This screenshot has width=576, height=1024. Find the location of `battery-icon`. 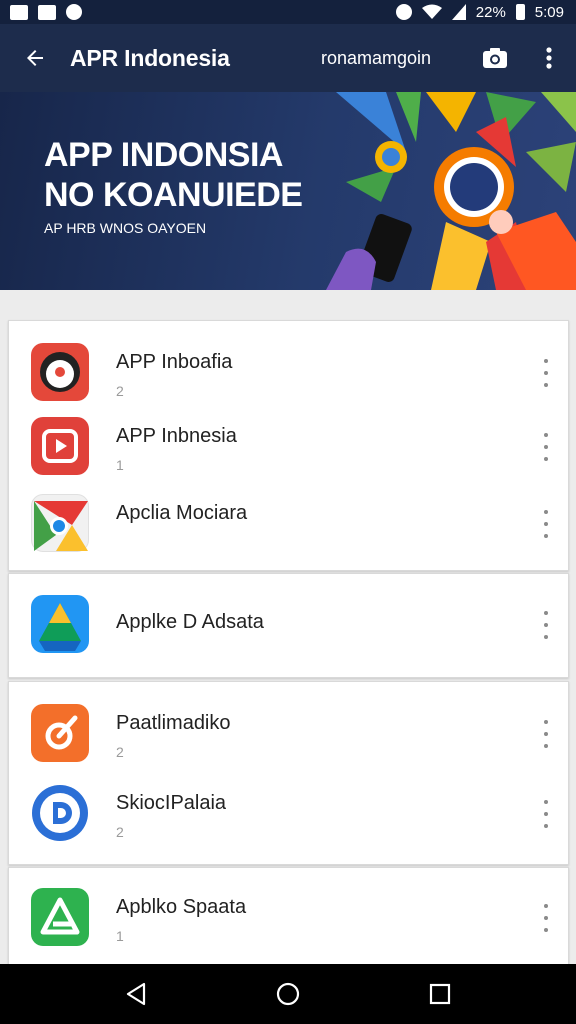

battery-icon is located at coordinates (520, 12).